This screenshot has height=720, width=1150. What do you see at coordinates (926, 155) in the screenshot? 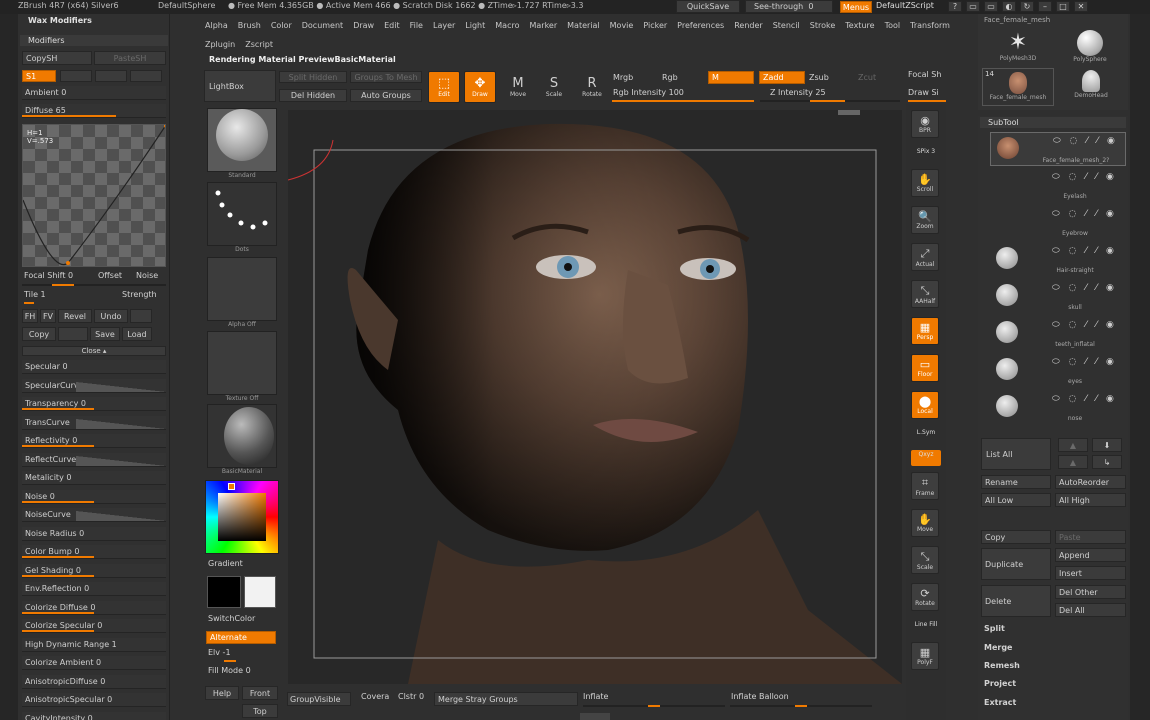
I see `spix-button: SPix 3` at bounding box center [926, 155].